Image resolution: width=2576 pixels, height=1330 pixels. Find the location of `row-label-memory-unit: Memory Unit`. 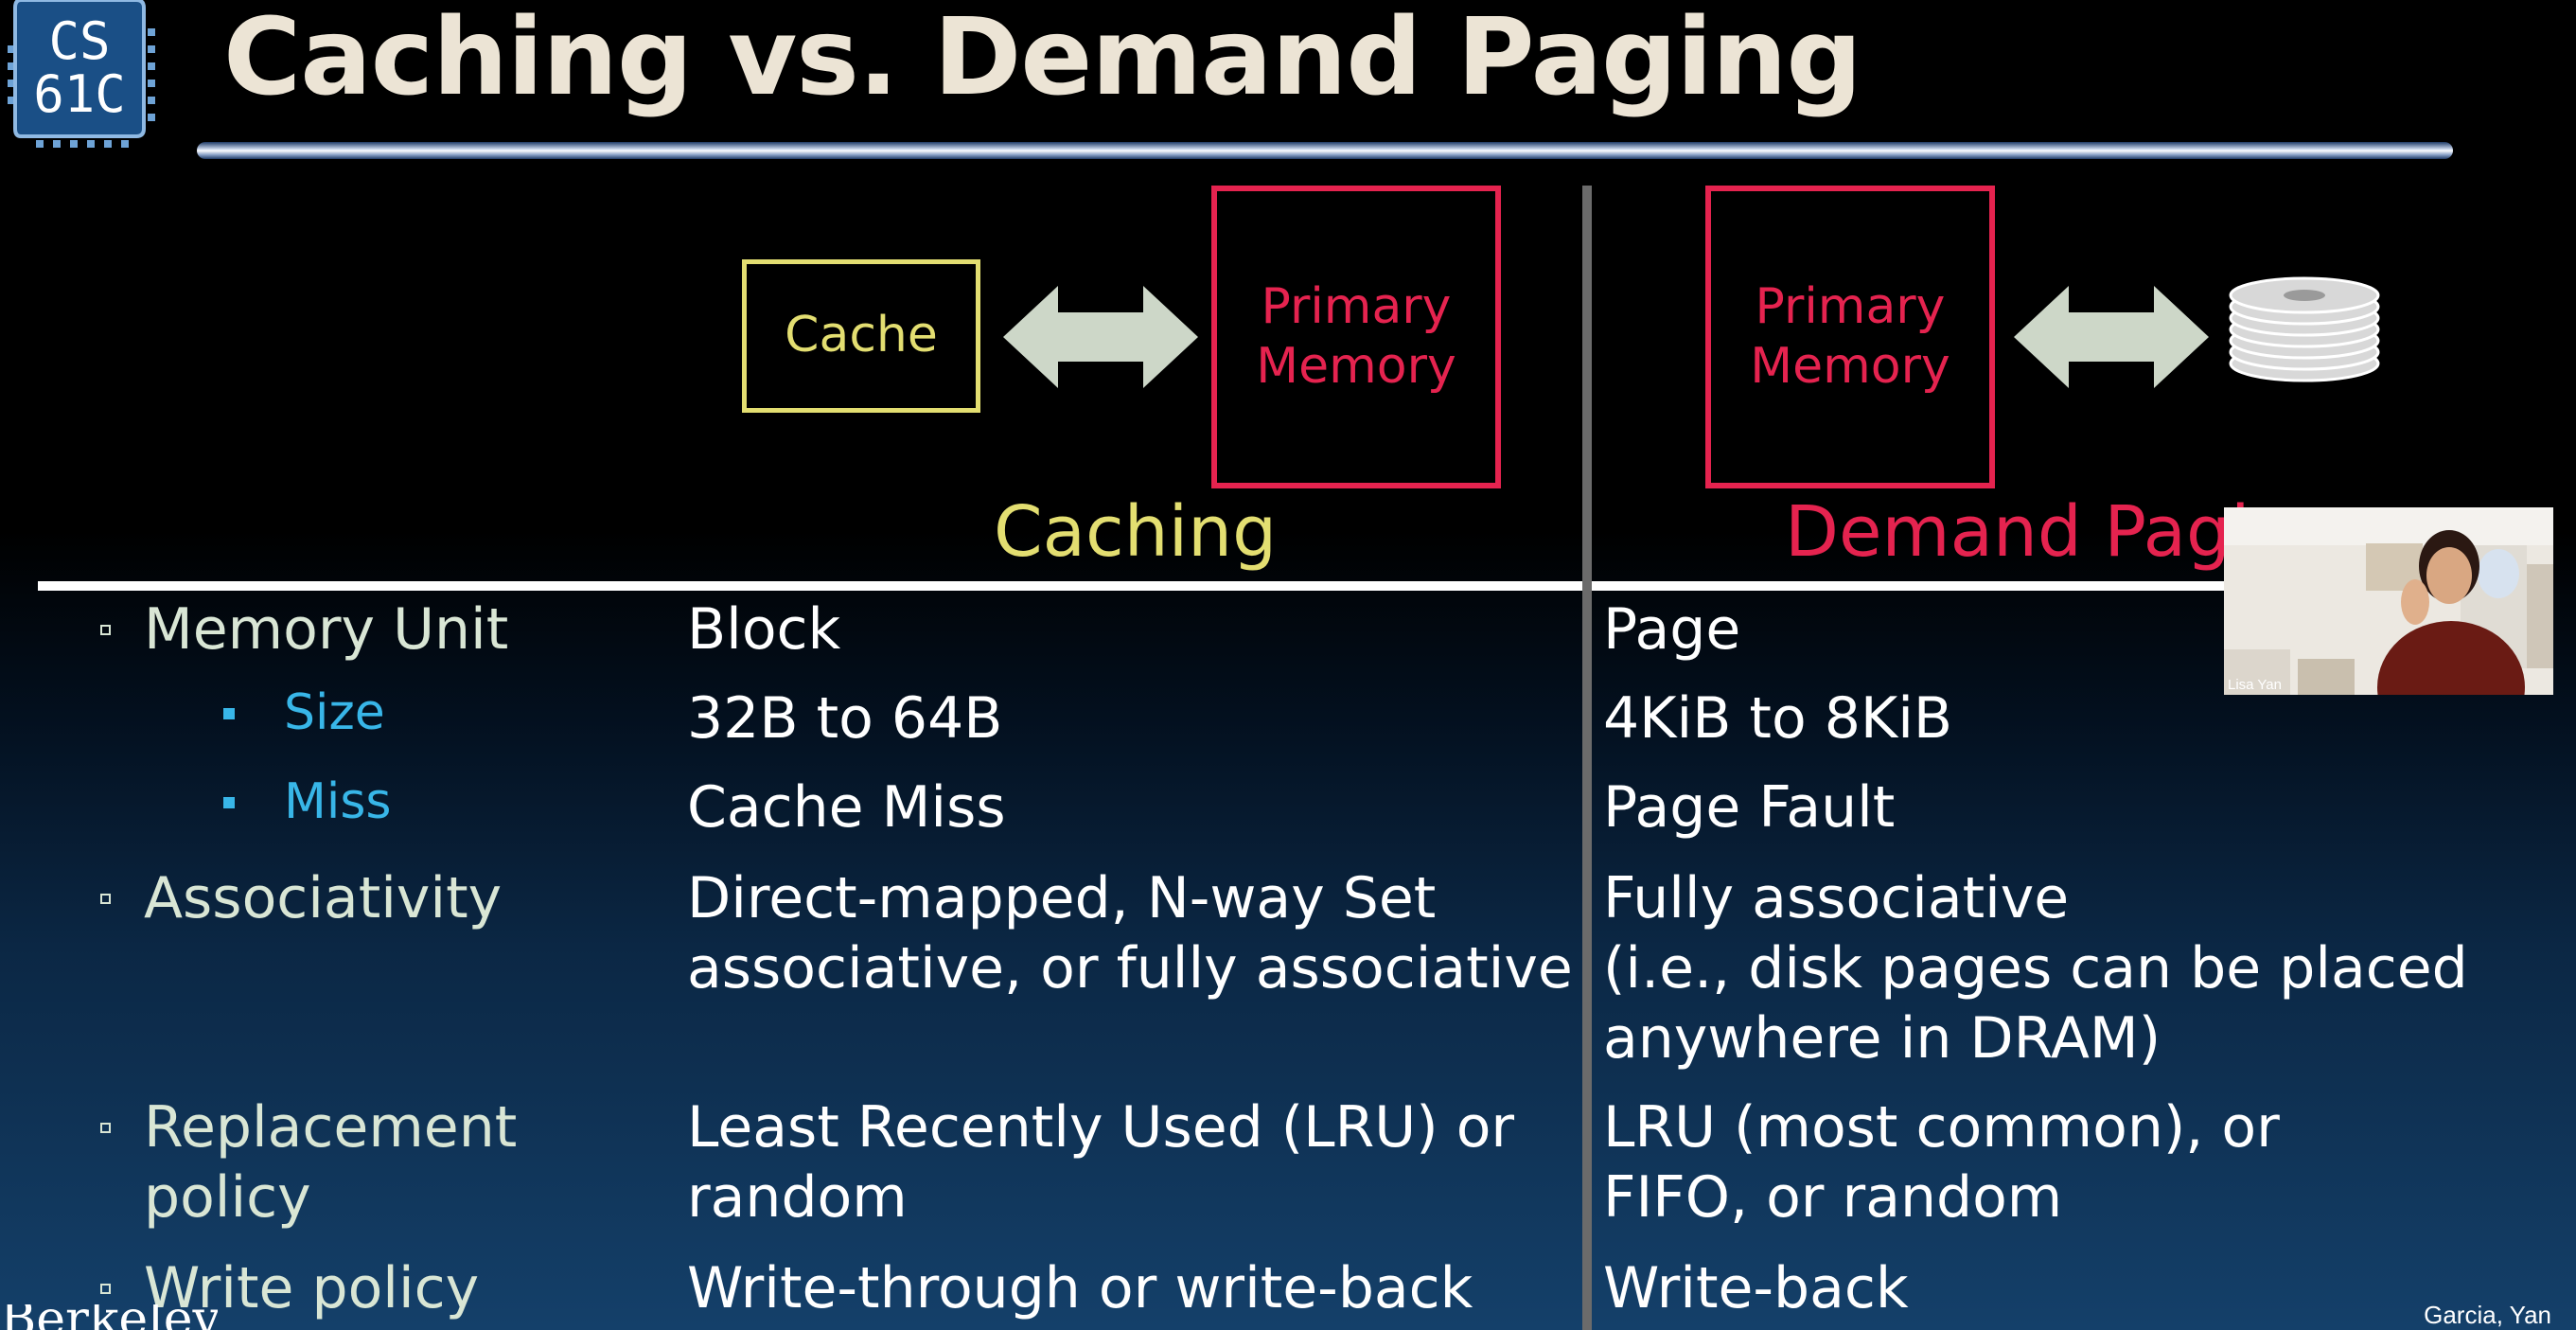

row-label-memory-unit: Memory Unit is located at coordinates (326, 629).